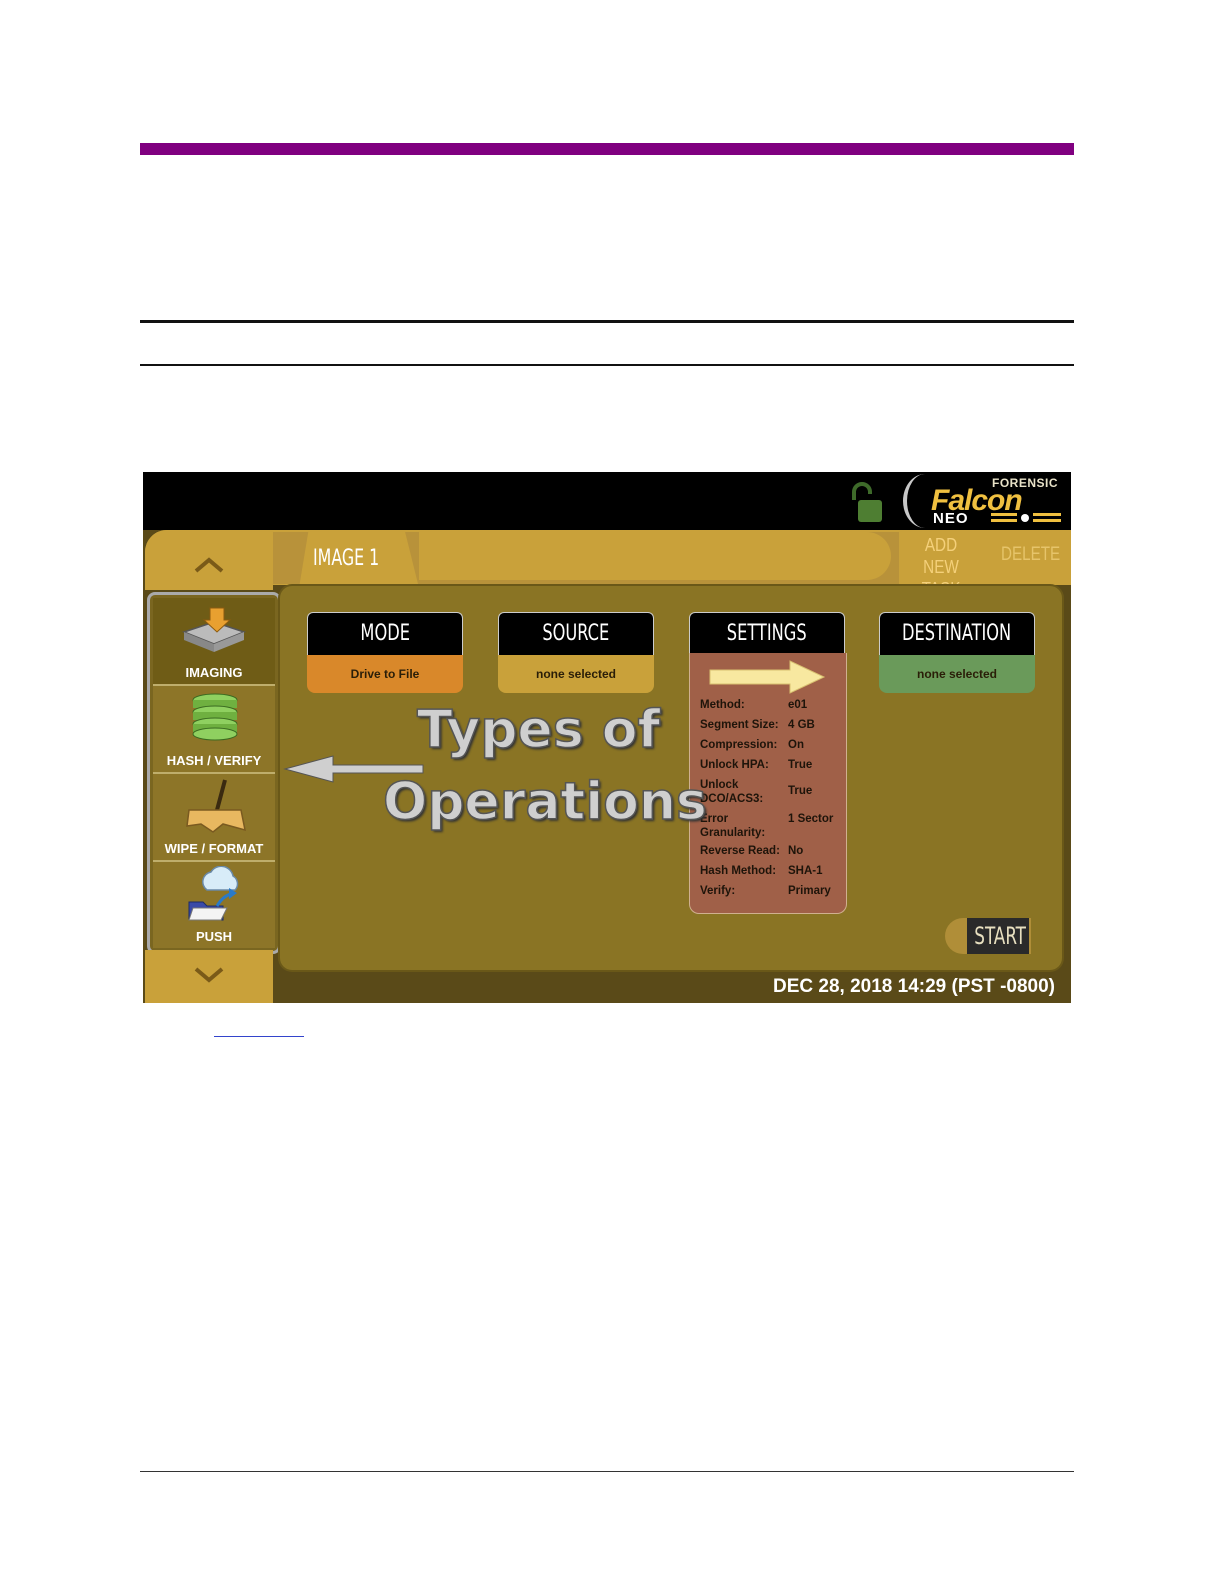 The width and height of the screenshot is (1224, 1584). What do you see at coordinates (798, 705) in the screenshot?
I see `setting-value: e01` at bounding box center [798, 705].